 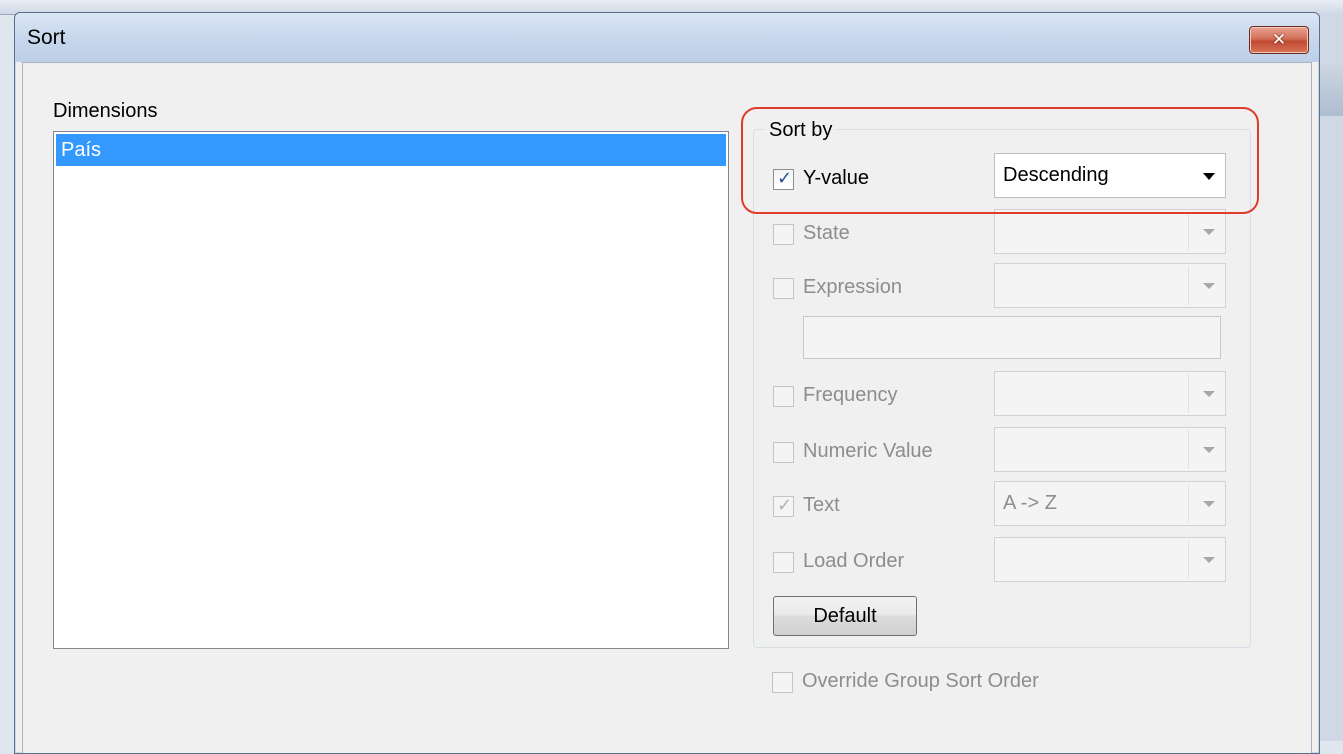 What do you see at coordinates (46, 37) in the screenshot?
I see `dialog-title: Sort` at bounding box center [46, 37].